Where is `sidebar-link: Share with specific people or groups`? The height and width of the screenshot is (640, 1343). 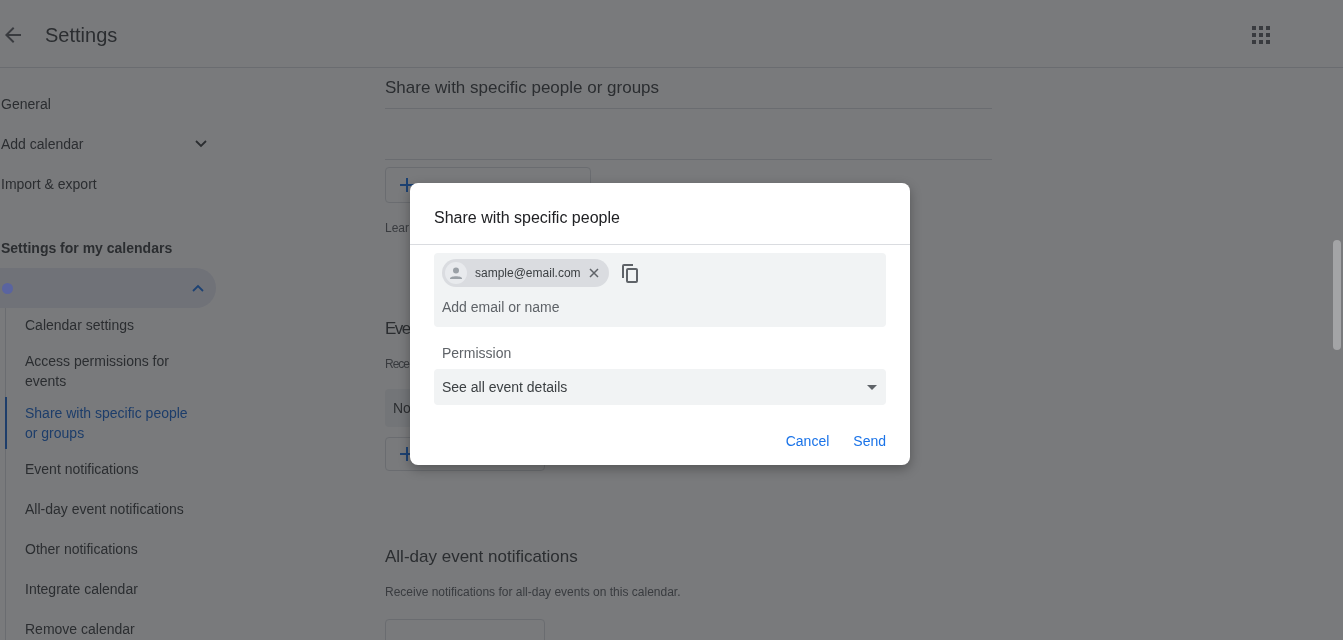
sidebar-link: Share with specific people or groups is located at coordinates (105, 423).